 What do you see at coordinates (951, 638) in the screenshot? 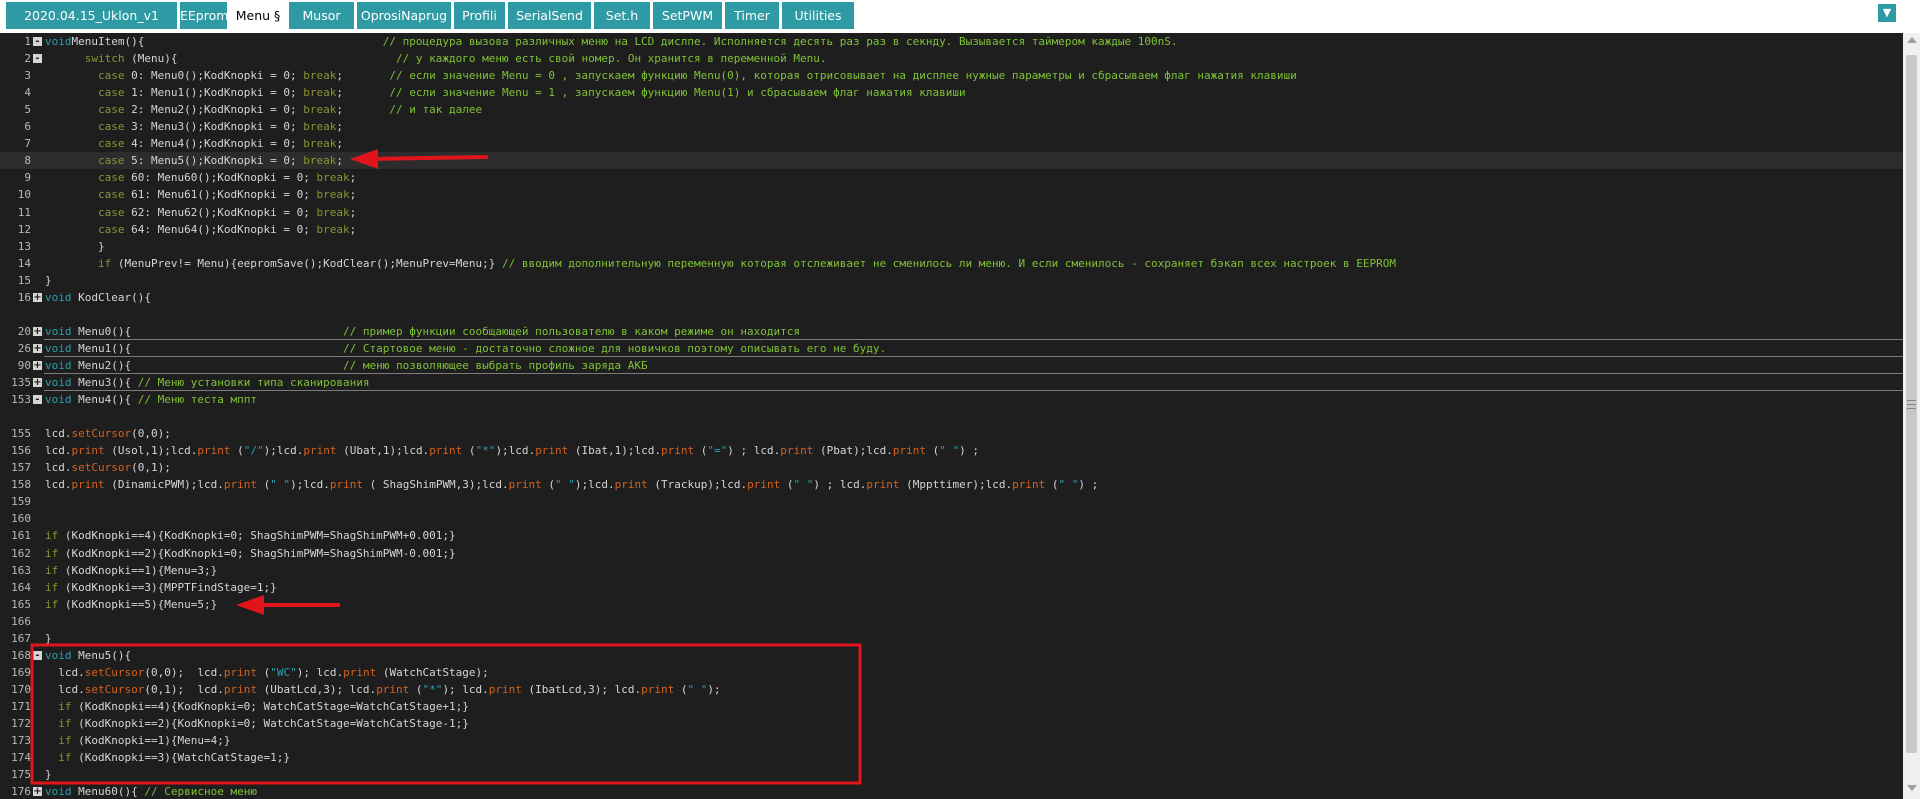
I see `code-line: 167}` at bounding box center [951, 638].